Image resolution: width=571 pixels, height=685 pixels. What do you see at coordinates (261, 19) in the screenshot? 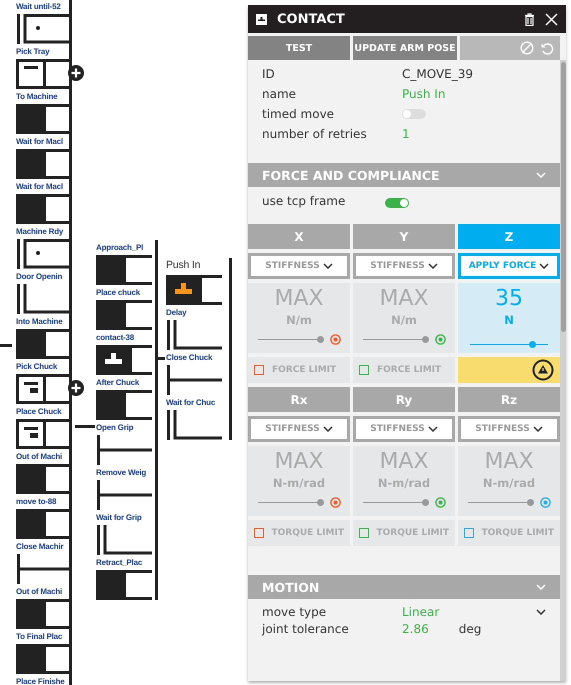
I see `contact-icon` at bounding box center [261, 19].